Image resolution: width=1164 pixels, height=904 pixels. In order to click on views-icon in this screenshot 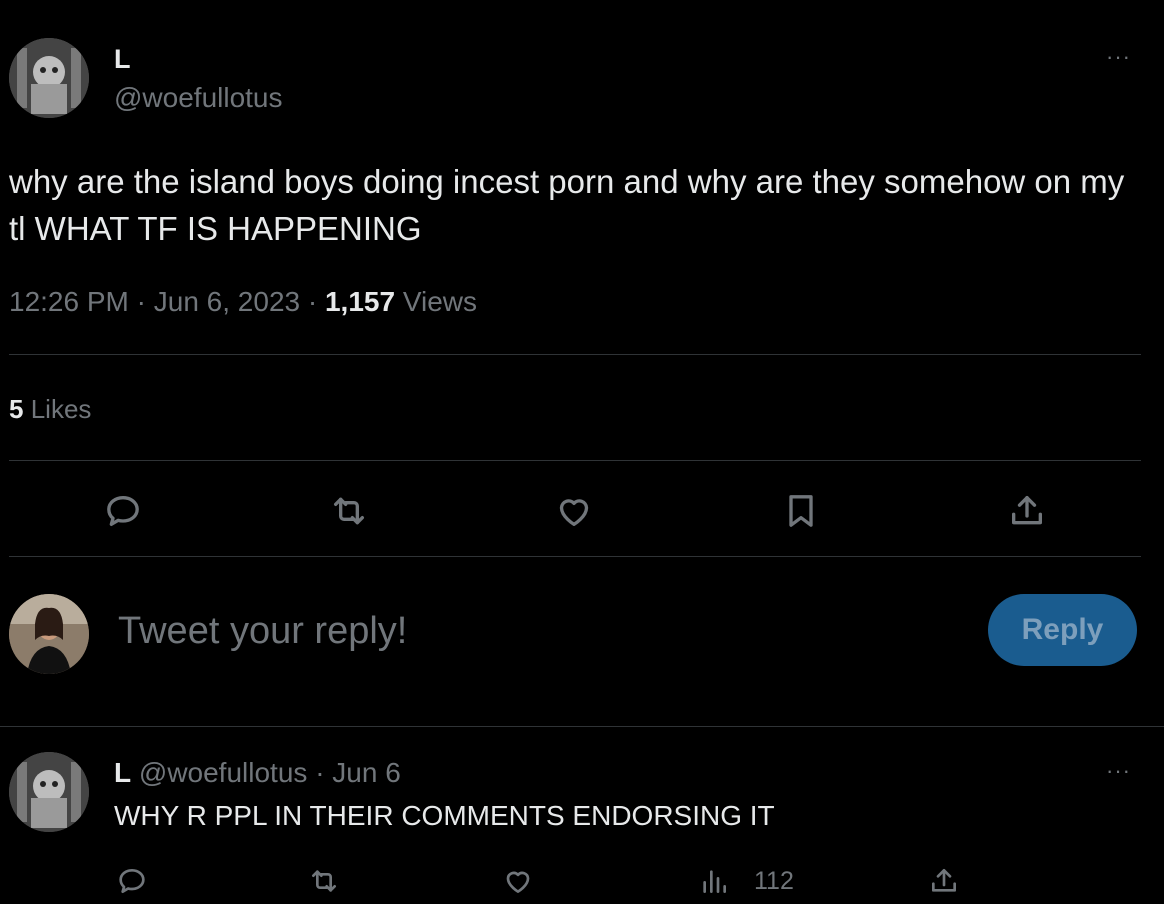, I will do `click(714, 881)`.